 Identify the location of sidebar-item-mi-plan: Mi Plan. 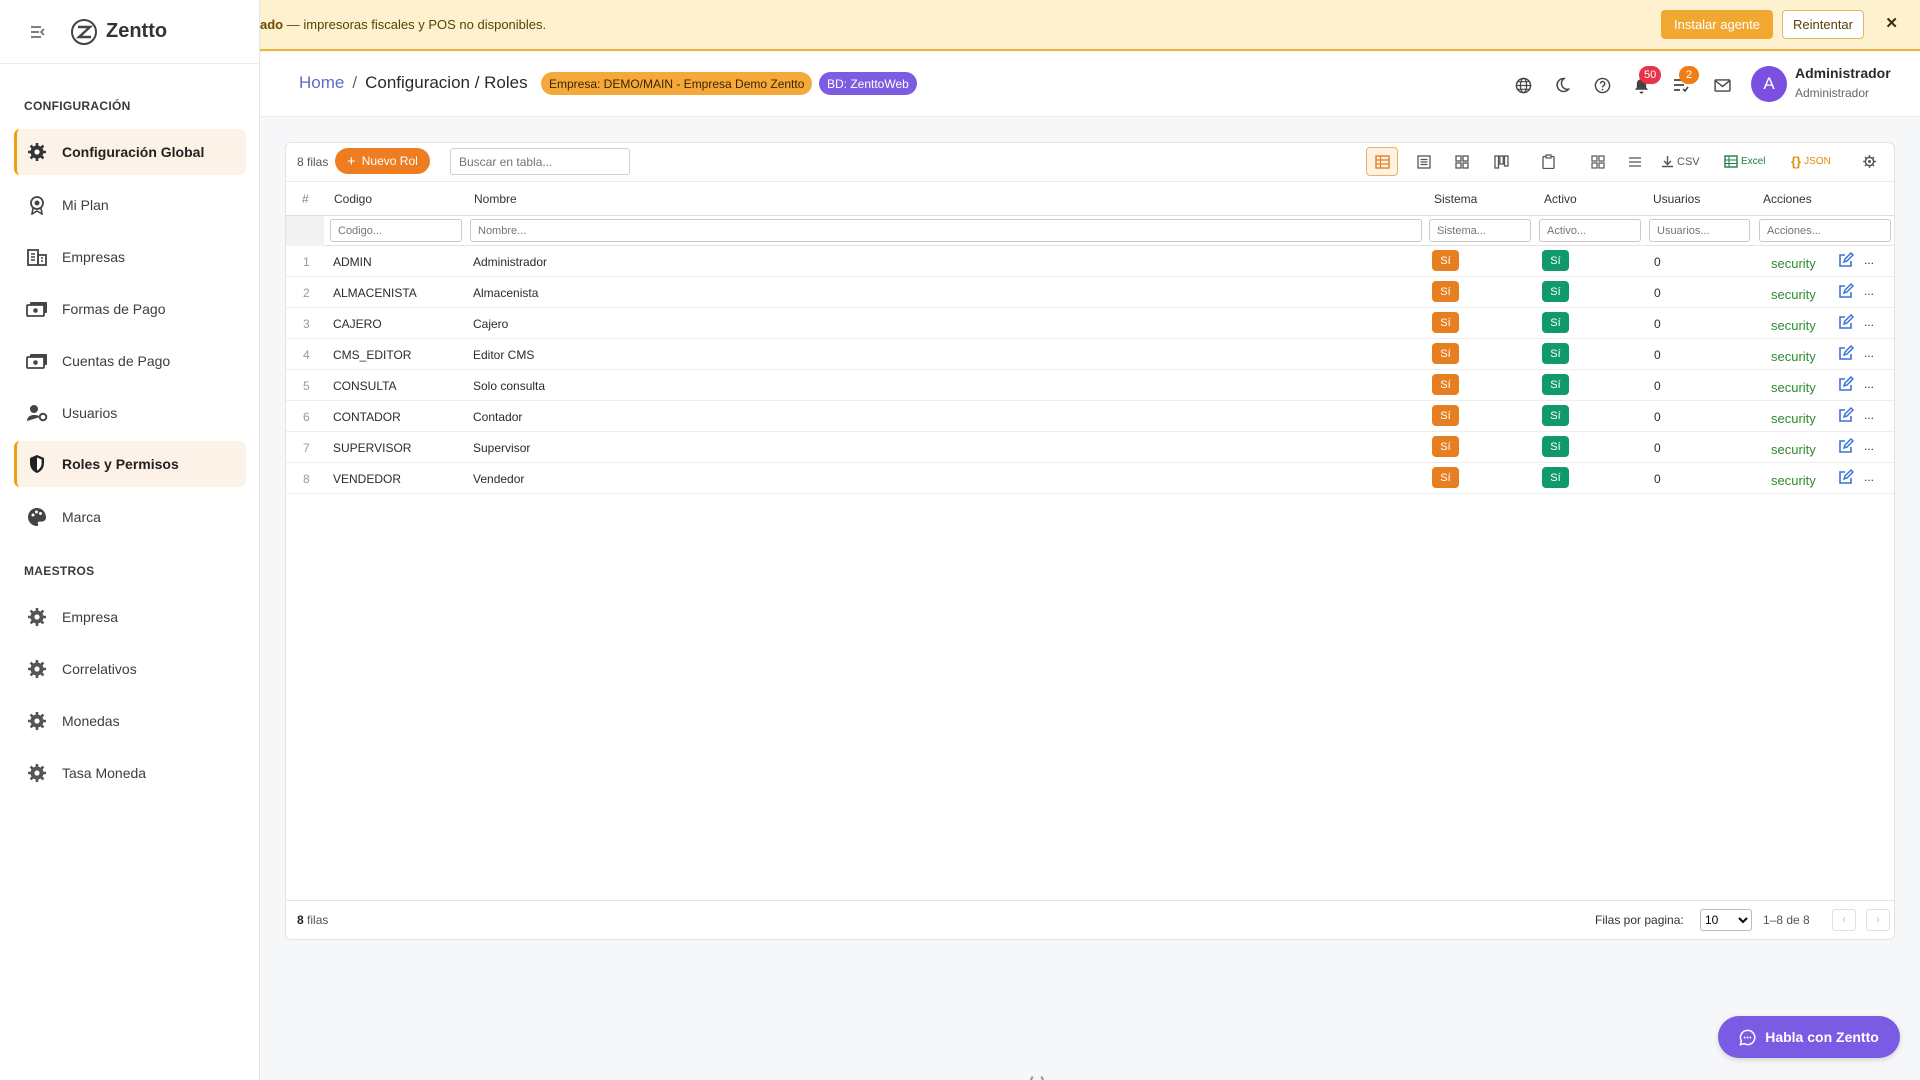
(130, 205).